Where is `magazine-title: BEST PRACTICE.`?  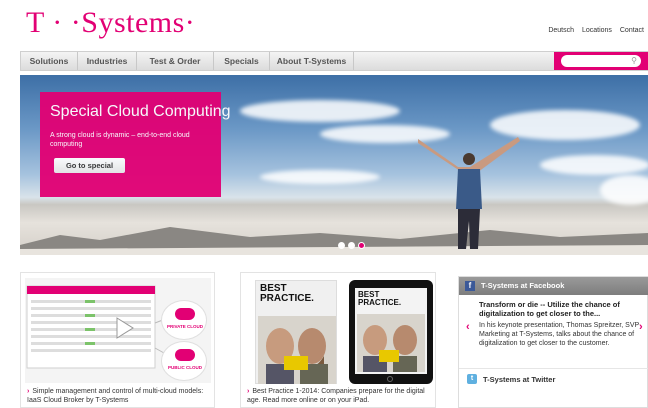
magazine-title: BEST PRACTICE. is located at coordinates (287, 293).